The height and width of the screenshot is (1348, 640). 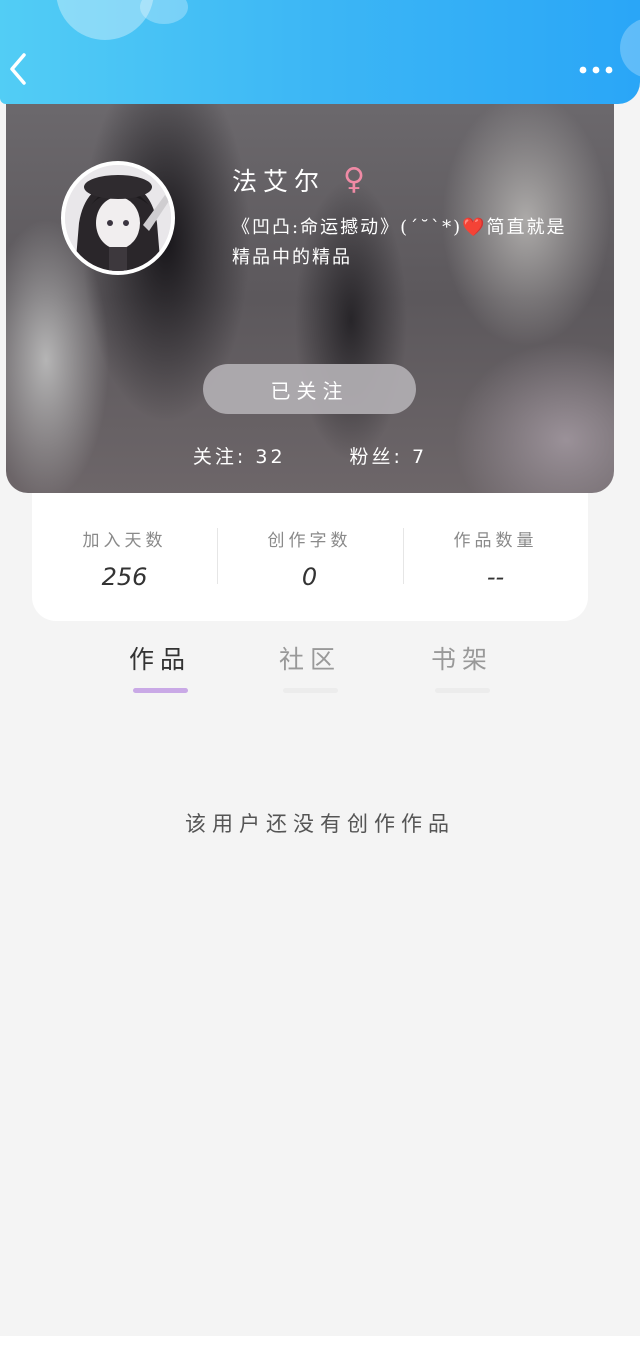 I want to click on more-button, so click(x=596, y=70).